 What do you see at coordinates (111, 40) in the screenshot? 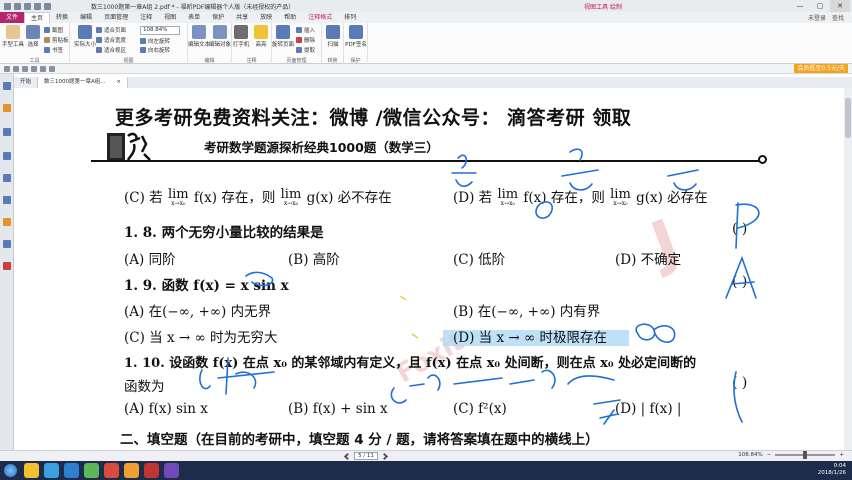
I see `fit-width-button: 适合宽度` at bounding box center [111, 40].